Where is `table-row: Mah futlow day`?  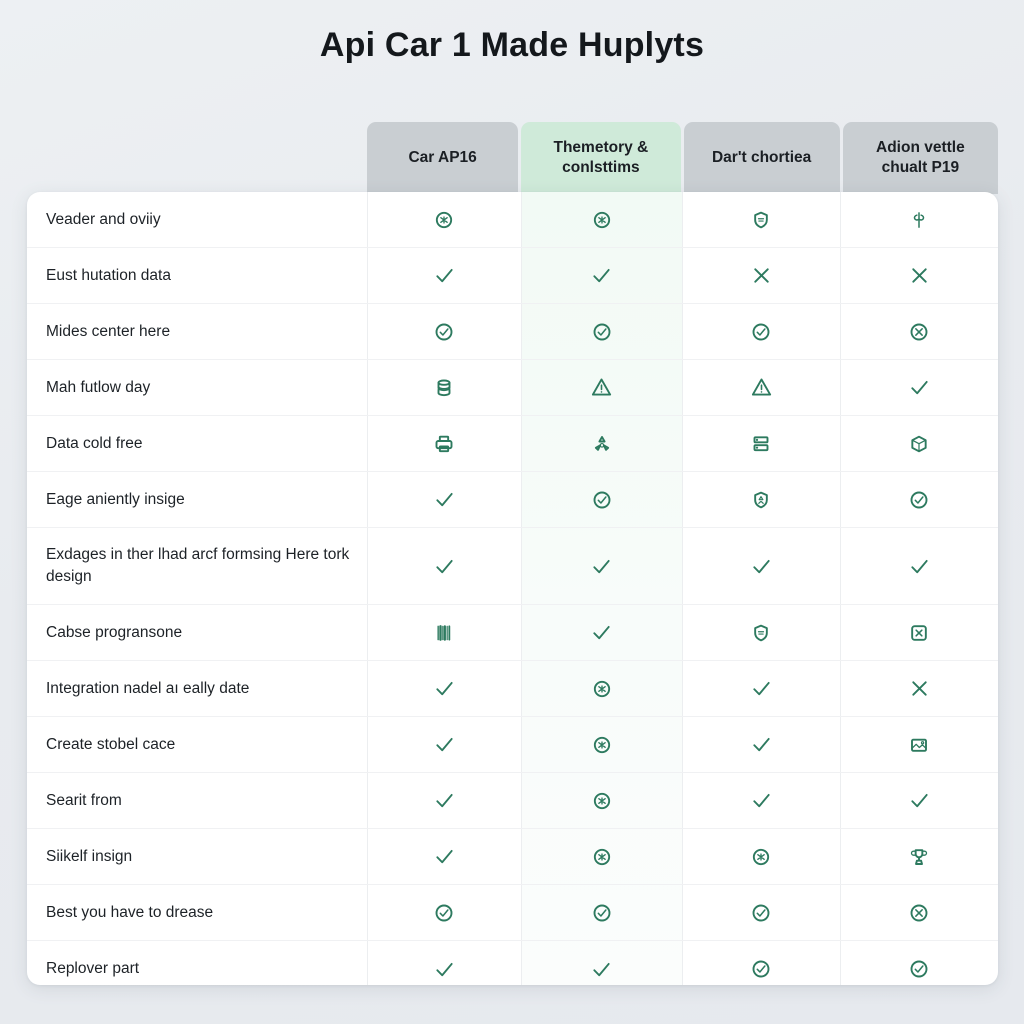
table-row: Mah futlow day is located at coordinates (512, 388).